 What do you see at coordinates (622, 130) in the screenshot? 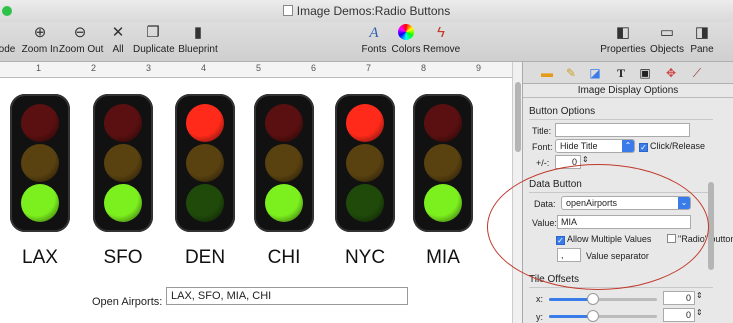
I see `title-field` at bounding box center [622, 130].